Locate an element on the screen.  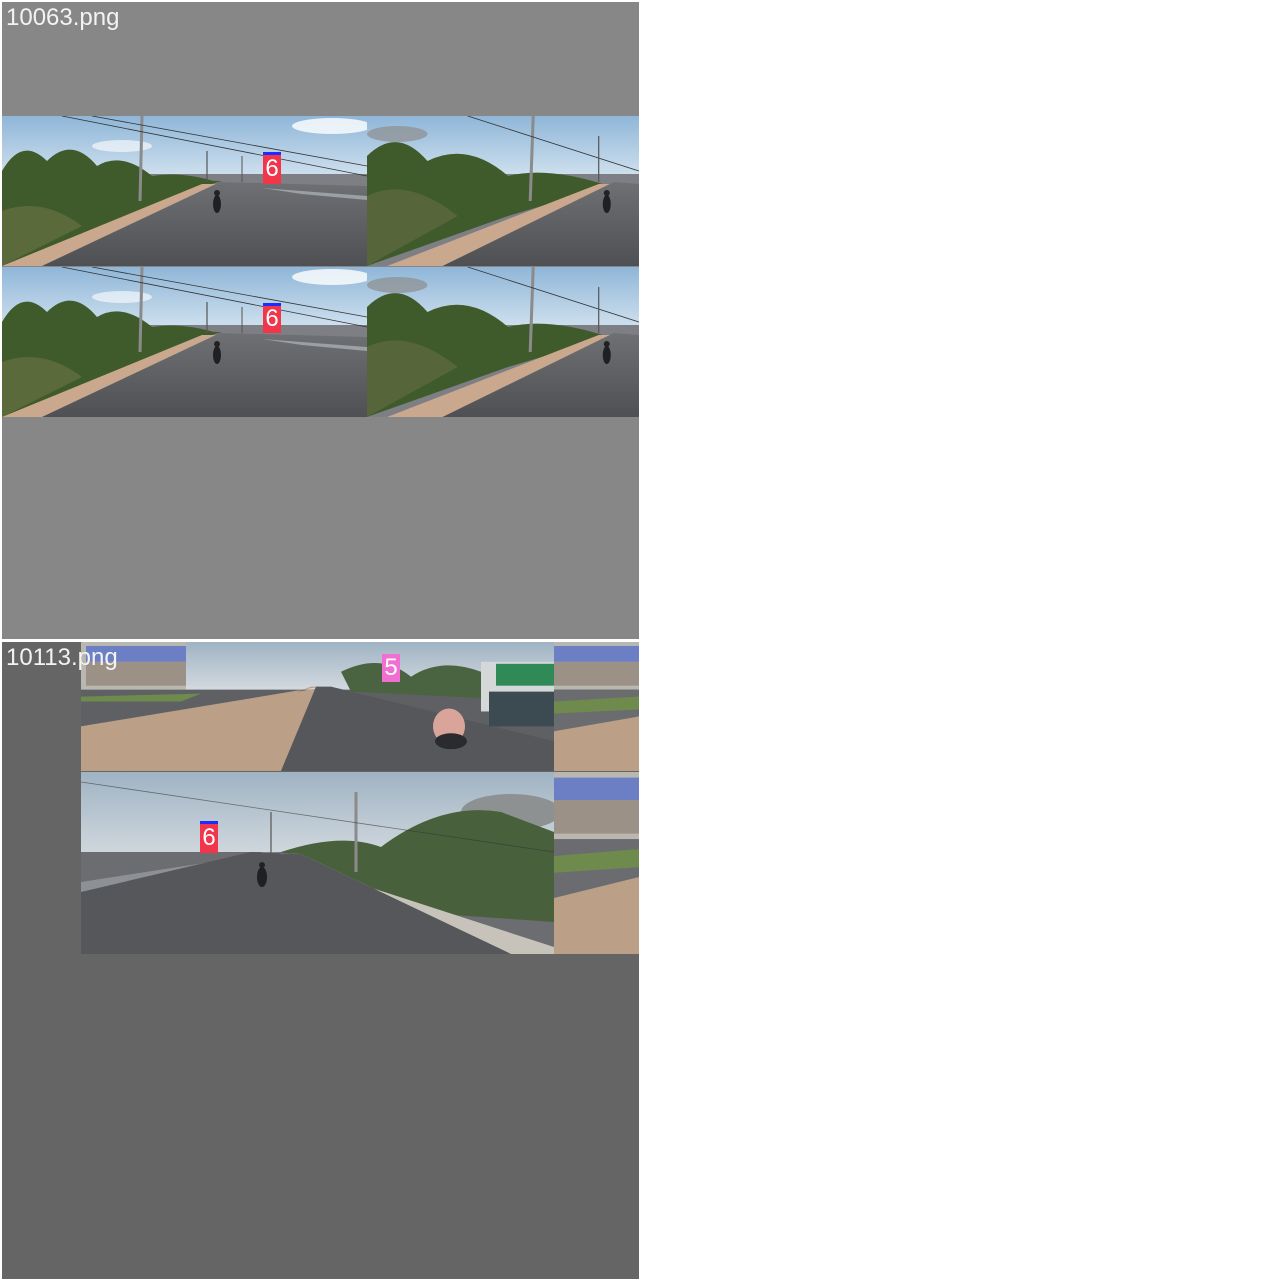
filename-label: 10063.png is located at coordinates (63, 17).